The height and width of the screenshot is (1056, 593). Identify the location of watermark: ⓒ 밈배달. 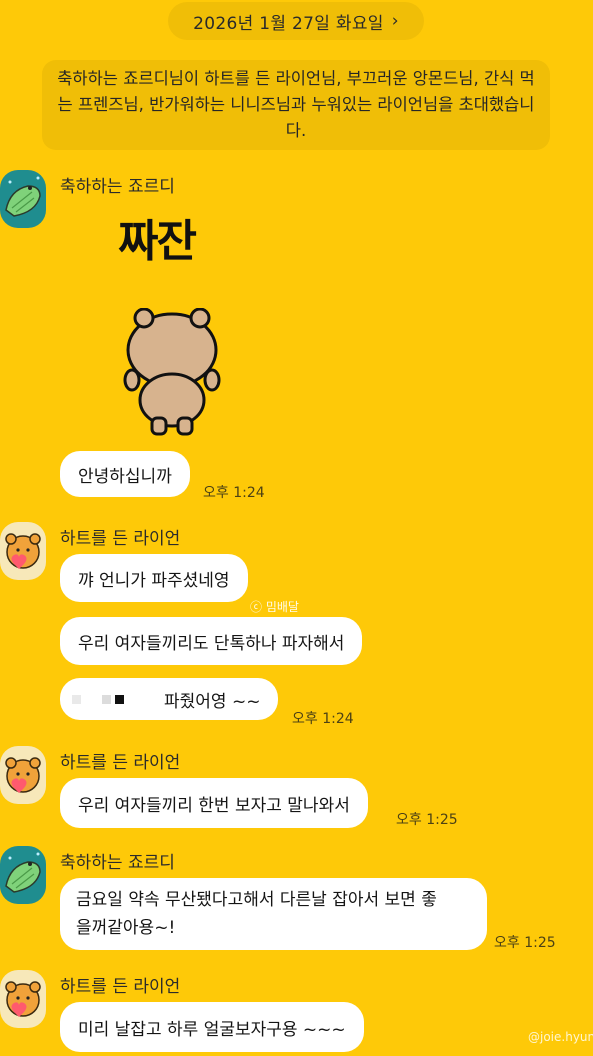
(274, 607).